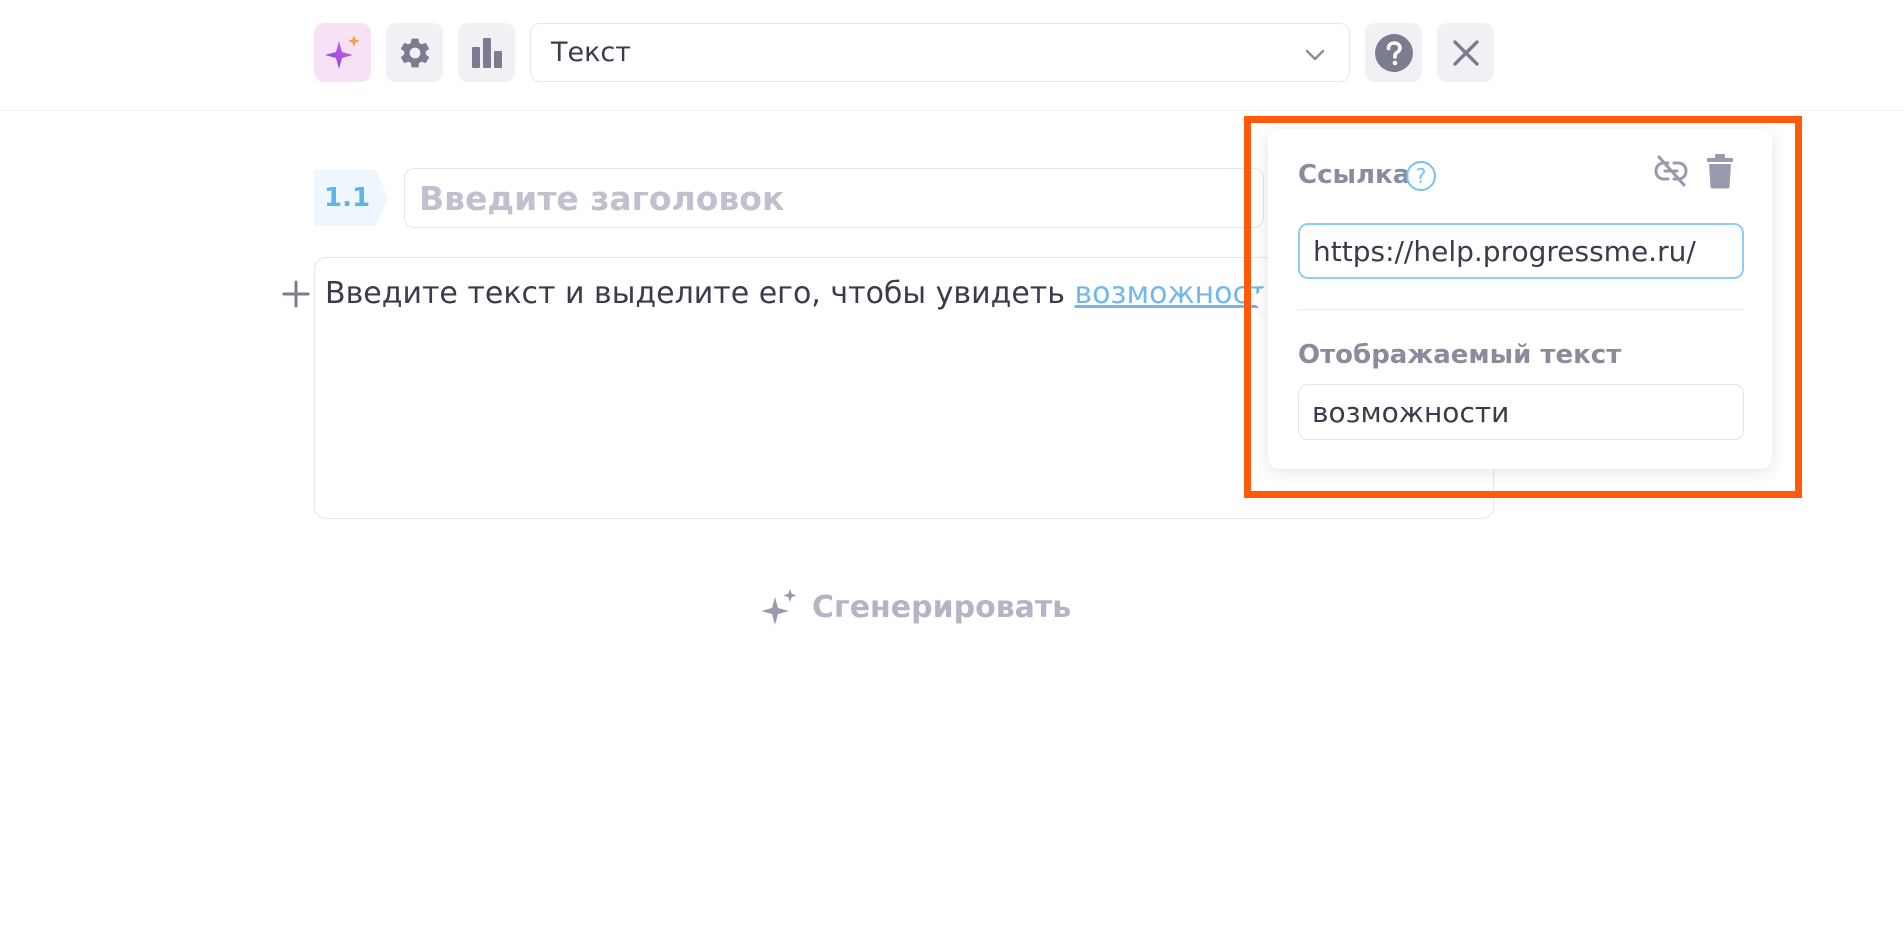 Image resolution: width=1904 pixels, height=942 pixels. I want to click on bar-chart-icon, so click(486, 52).